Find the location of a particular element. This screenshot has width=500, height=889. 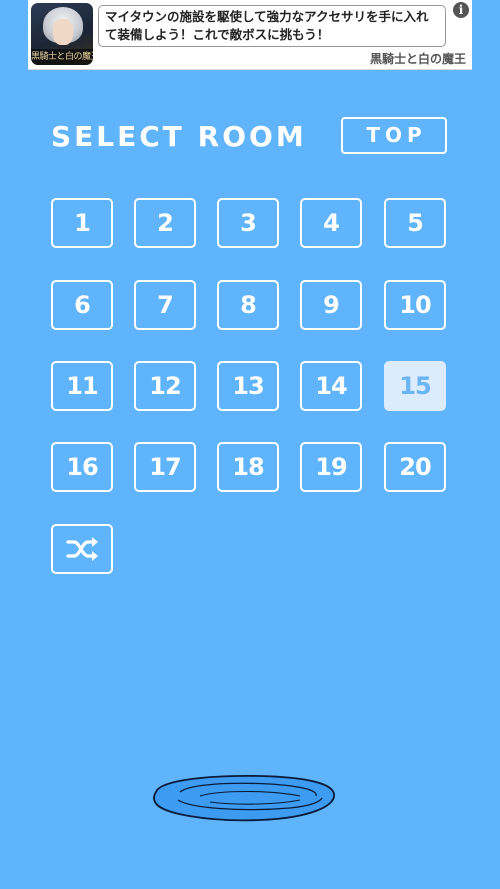

room-button-4: 4 is located at coordinates (331, 223).